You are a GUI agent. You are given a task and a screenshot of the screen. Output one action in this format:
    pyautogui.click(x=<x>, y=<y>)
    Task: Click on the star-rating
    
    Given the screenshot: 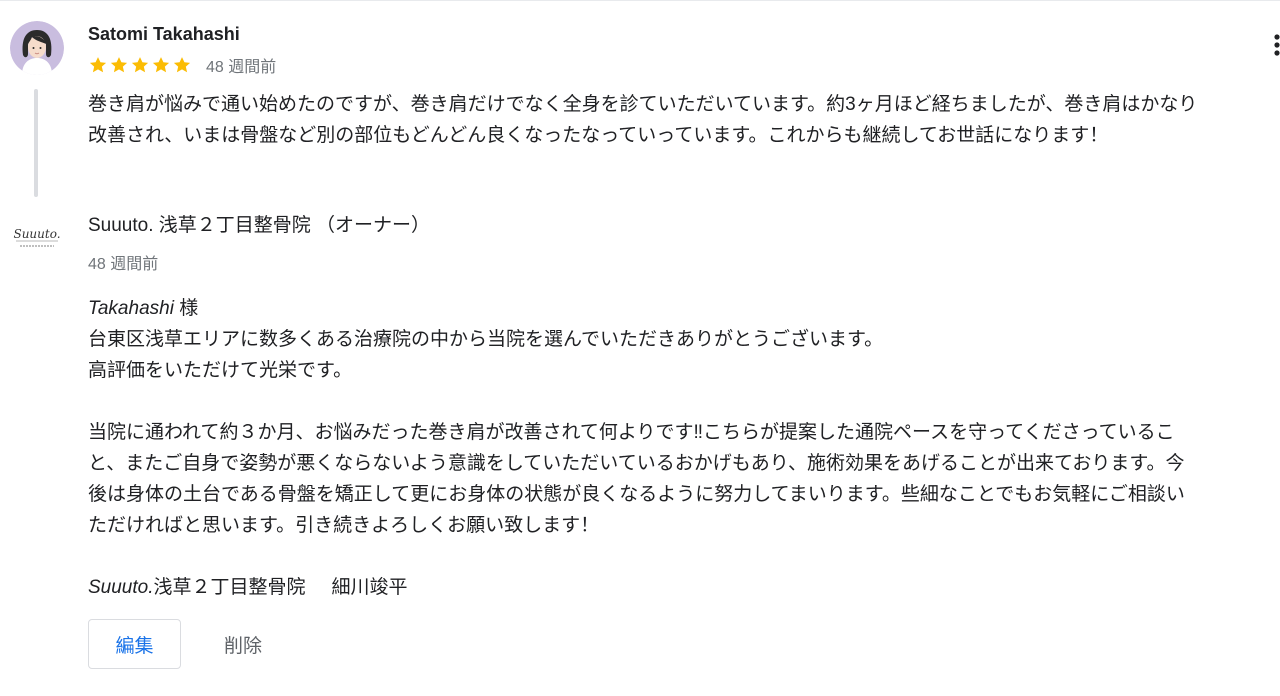 What is the action you would take?
    pyautogui.click(x=140, y=65)
    